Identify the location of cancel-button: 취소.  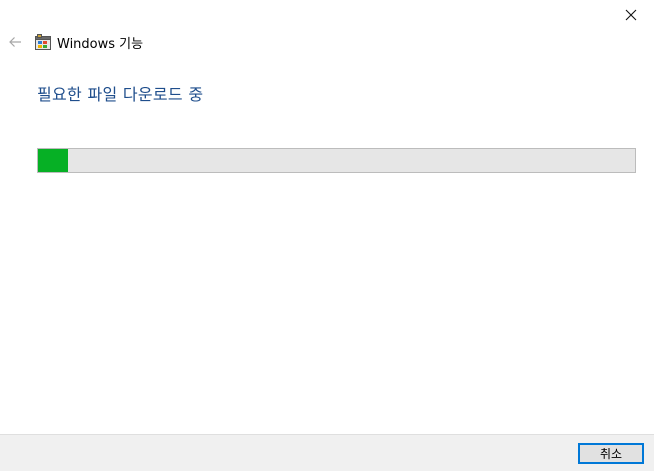
(611, 453).